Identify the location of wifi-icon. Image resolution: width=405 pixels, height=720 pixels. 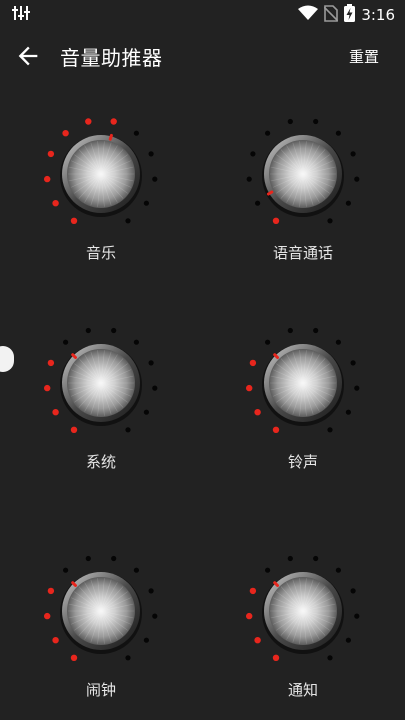
(308, 15).